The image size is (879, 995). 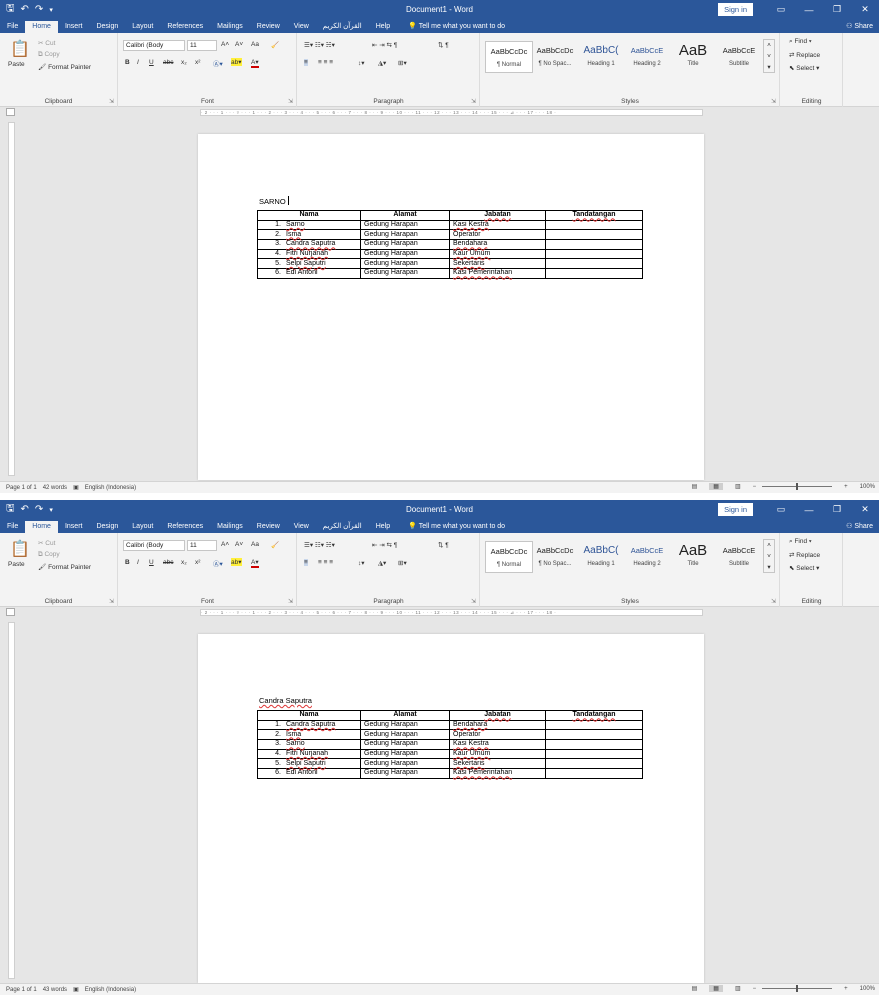 I want to click on superscript-button: x², so click(x=197, y=562).